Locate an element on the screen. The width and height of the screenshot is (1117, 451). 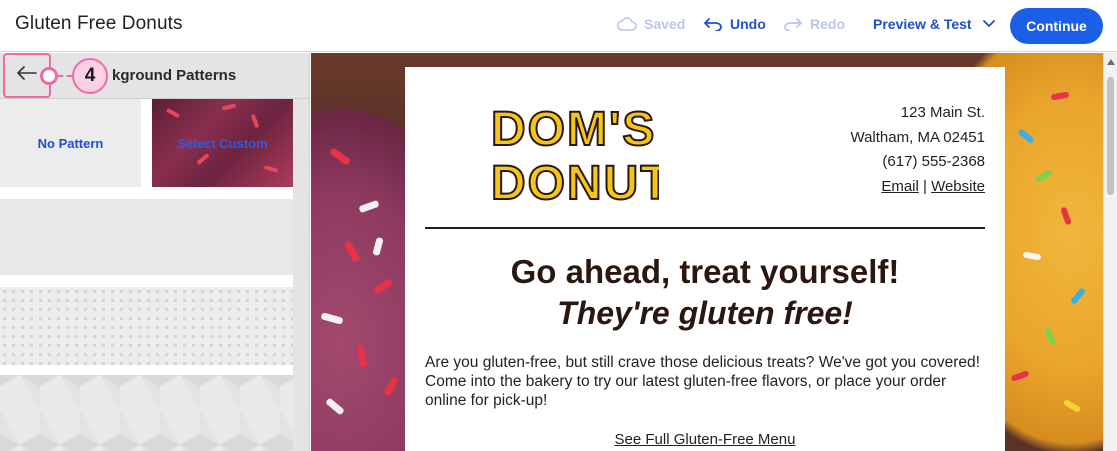
undo-arrow-icon is located at coordinates (713, 24).